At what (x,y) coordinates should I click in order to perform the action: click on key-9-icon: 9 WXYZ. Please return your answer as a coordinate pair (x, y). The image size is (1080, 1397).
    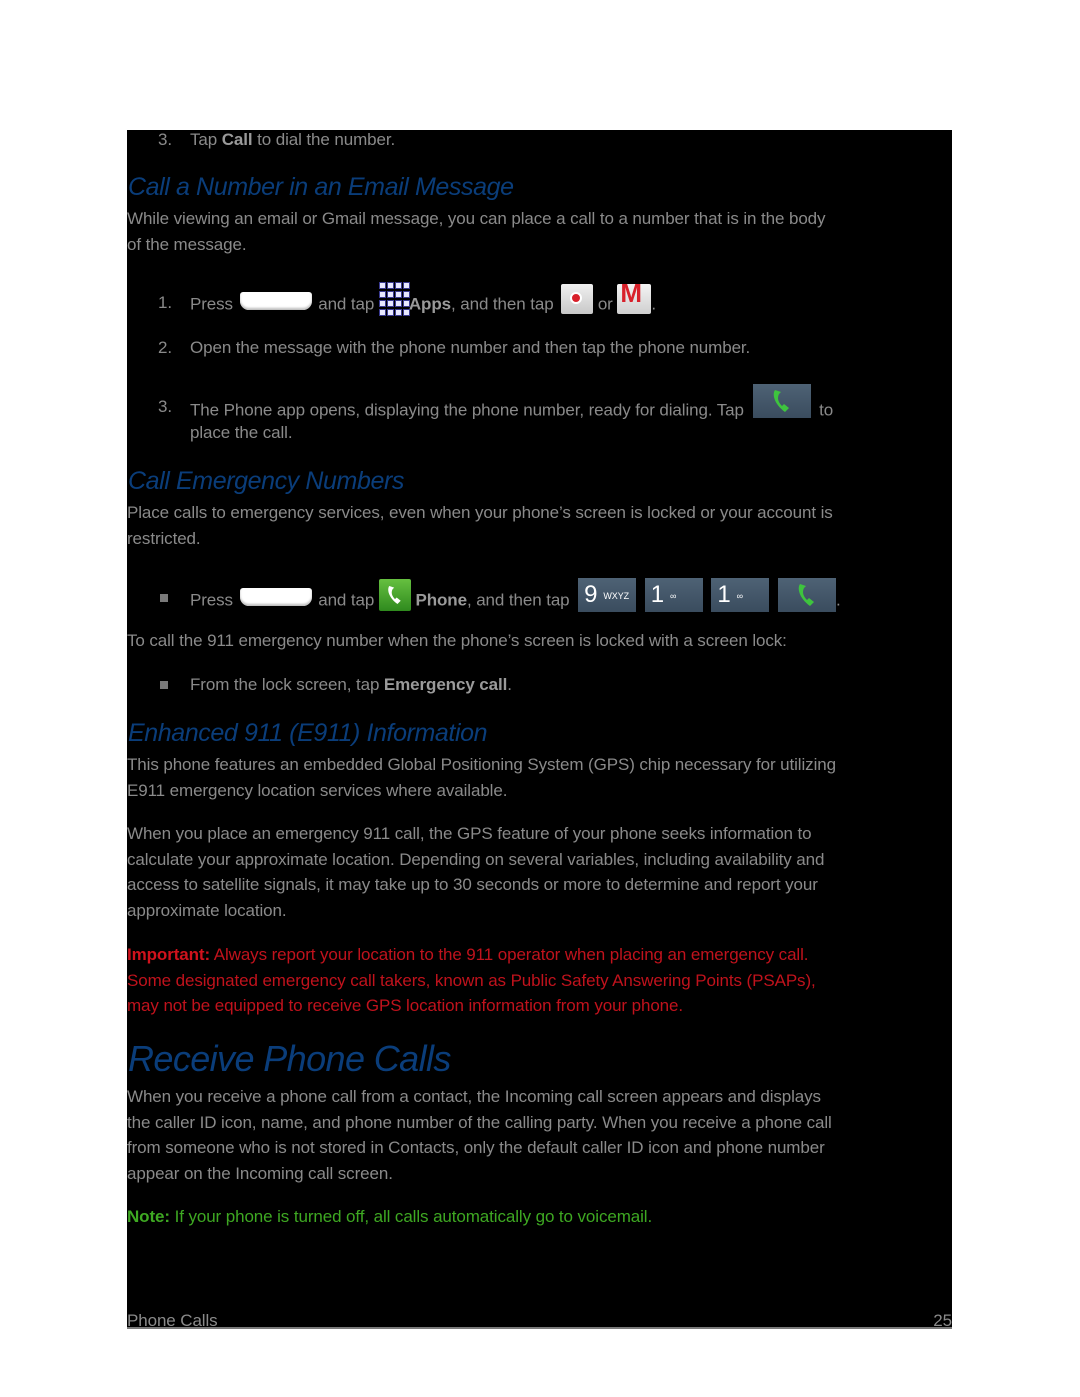
    Looking at the image, I should click on (607, 595).